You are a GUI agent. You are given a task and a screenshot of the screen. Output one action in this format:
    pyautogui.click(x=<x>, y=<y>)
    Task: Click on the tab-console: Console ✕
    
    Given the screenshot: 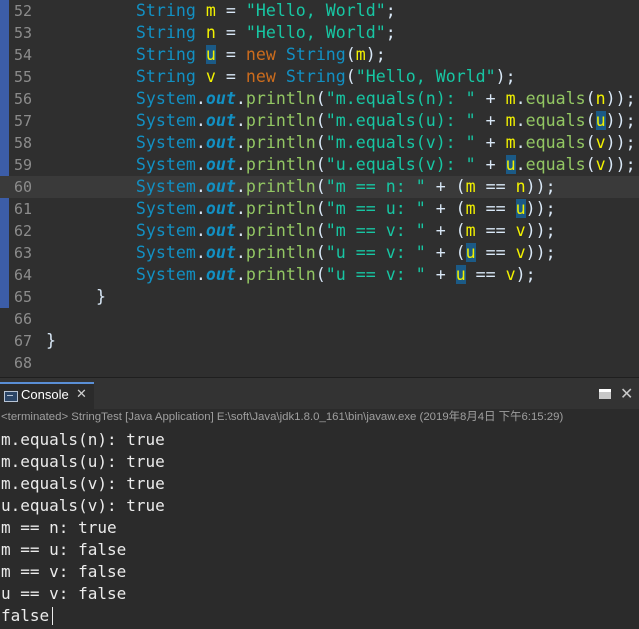 What is the action you would take?
    pyautogui.click(x=47, y=396)
    